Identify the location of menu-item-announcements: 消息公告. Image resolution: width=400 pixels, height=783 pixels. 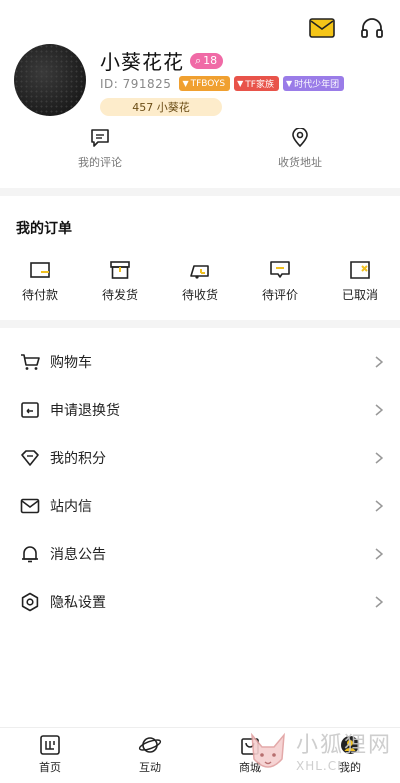
(200, 554).